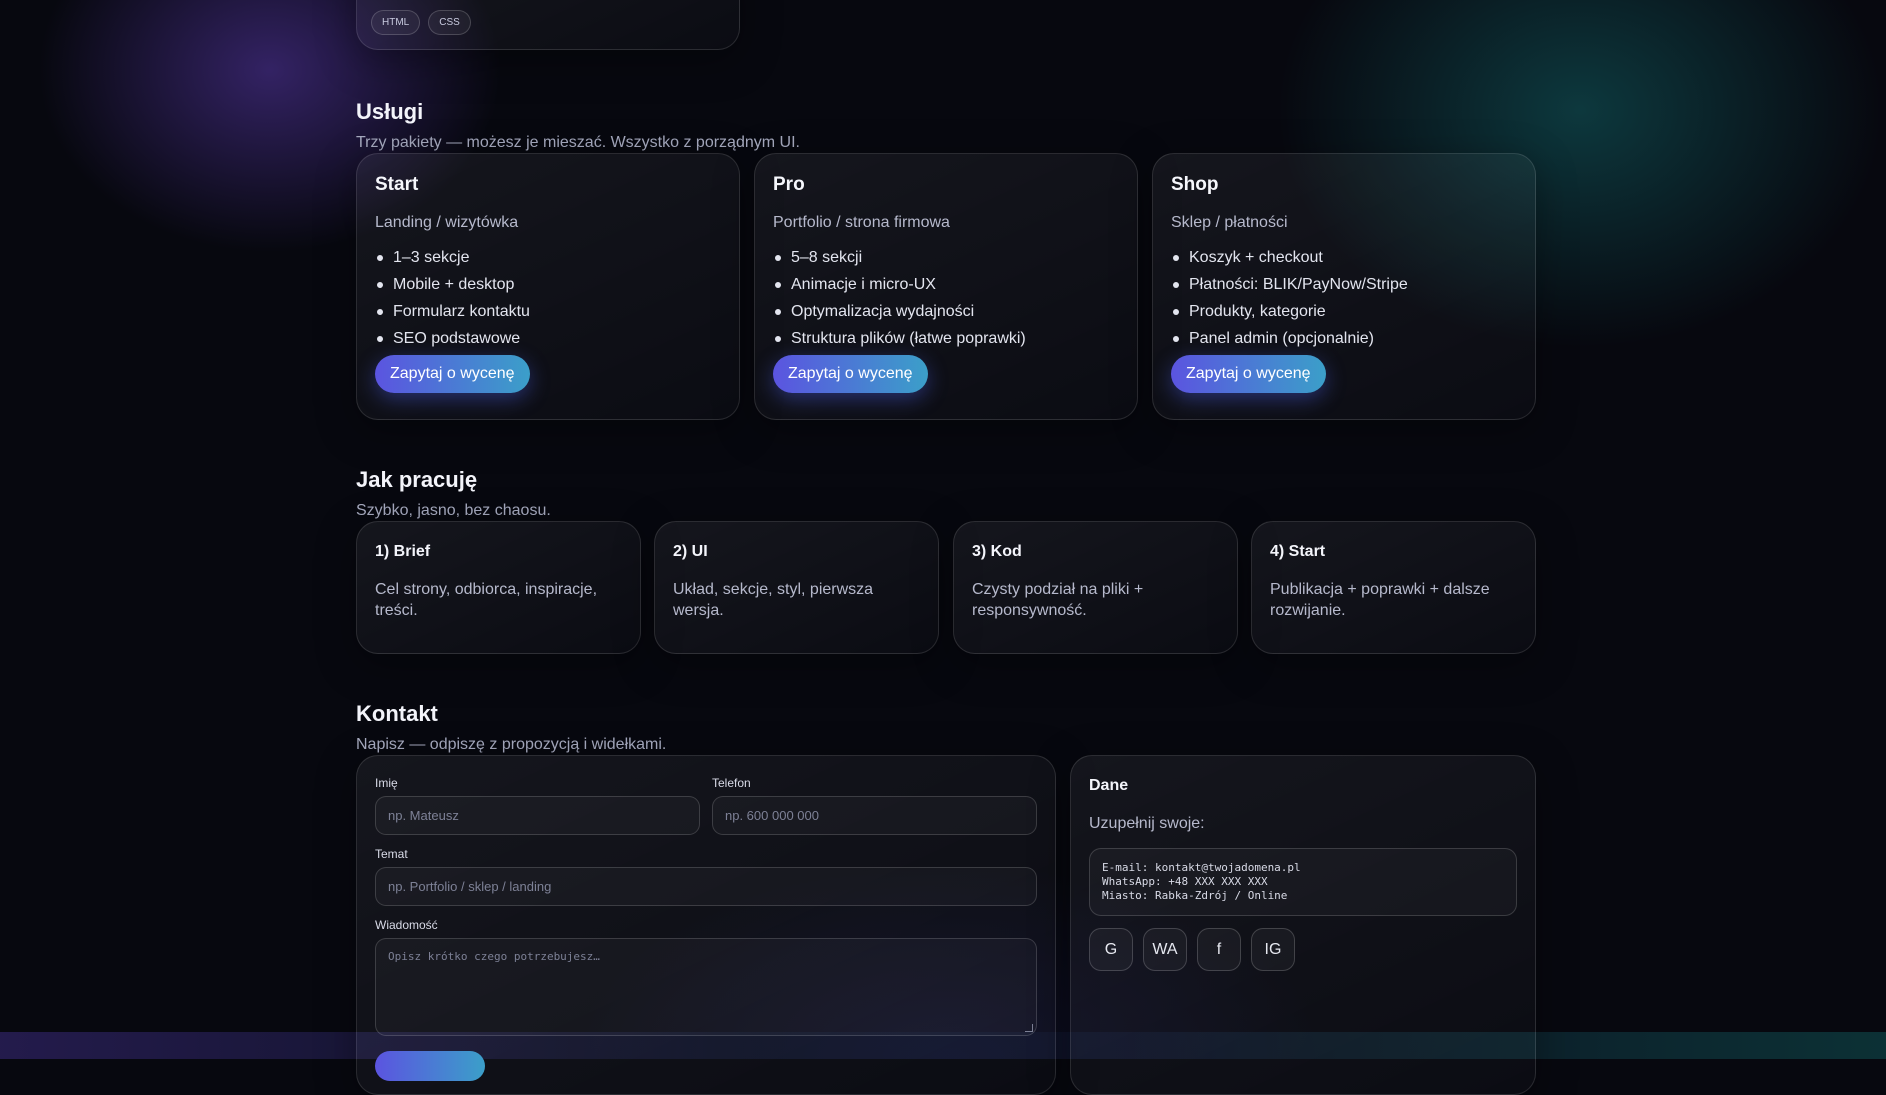 This screenshot has width=1886, height=1095. Describe the element at coordinates (452, 374) in the screenshot. I see `quote-button-start: Zapytaj o wycenę` at that location.